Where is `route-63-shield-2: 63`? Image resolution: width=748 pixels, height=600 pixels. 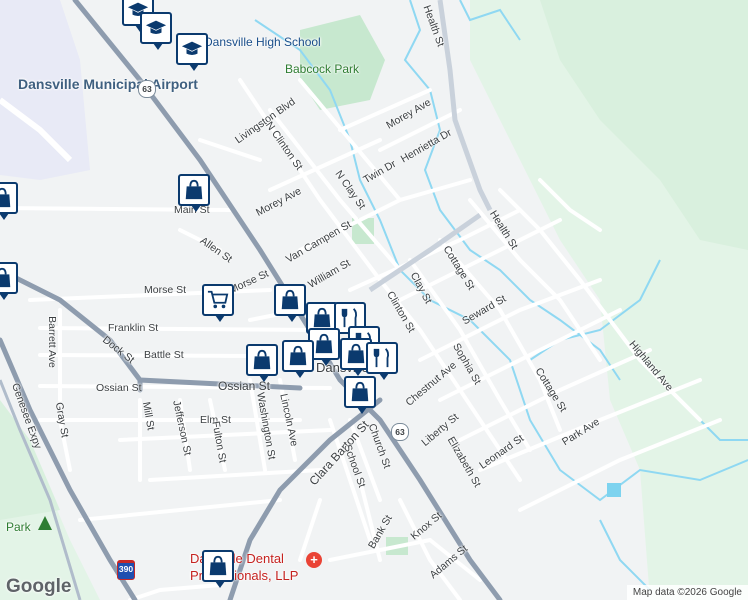 route-63-shield-2: 63 is located at coordinates (400, 432).